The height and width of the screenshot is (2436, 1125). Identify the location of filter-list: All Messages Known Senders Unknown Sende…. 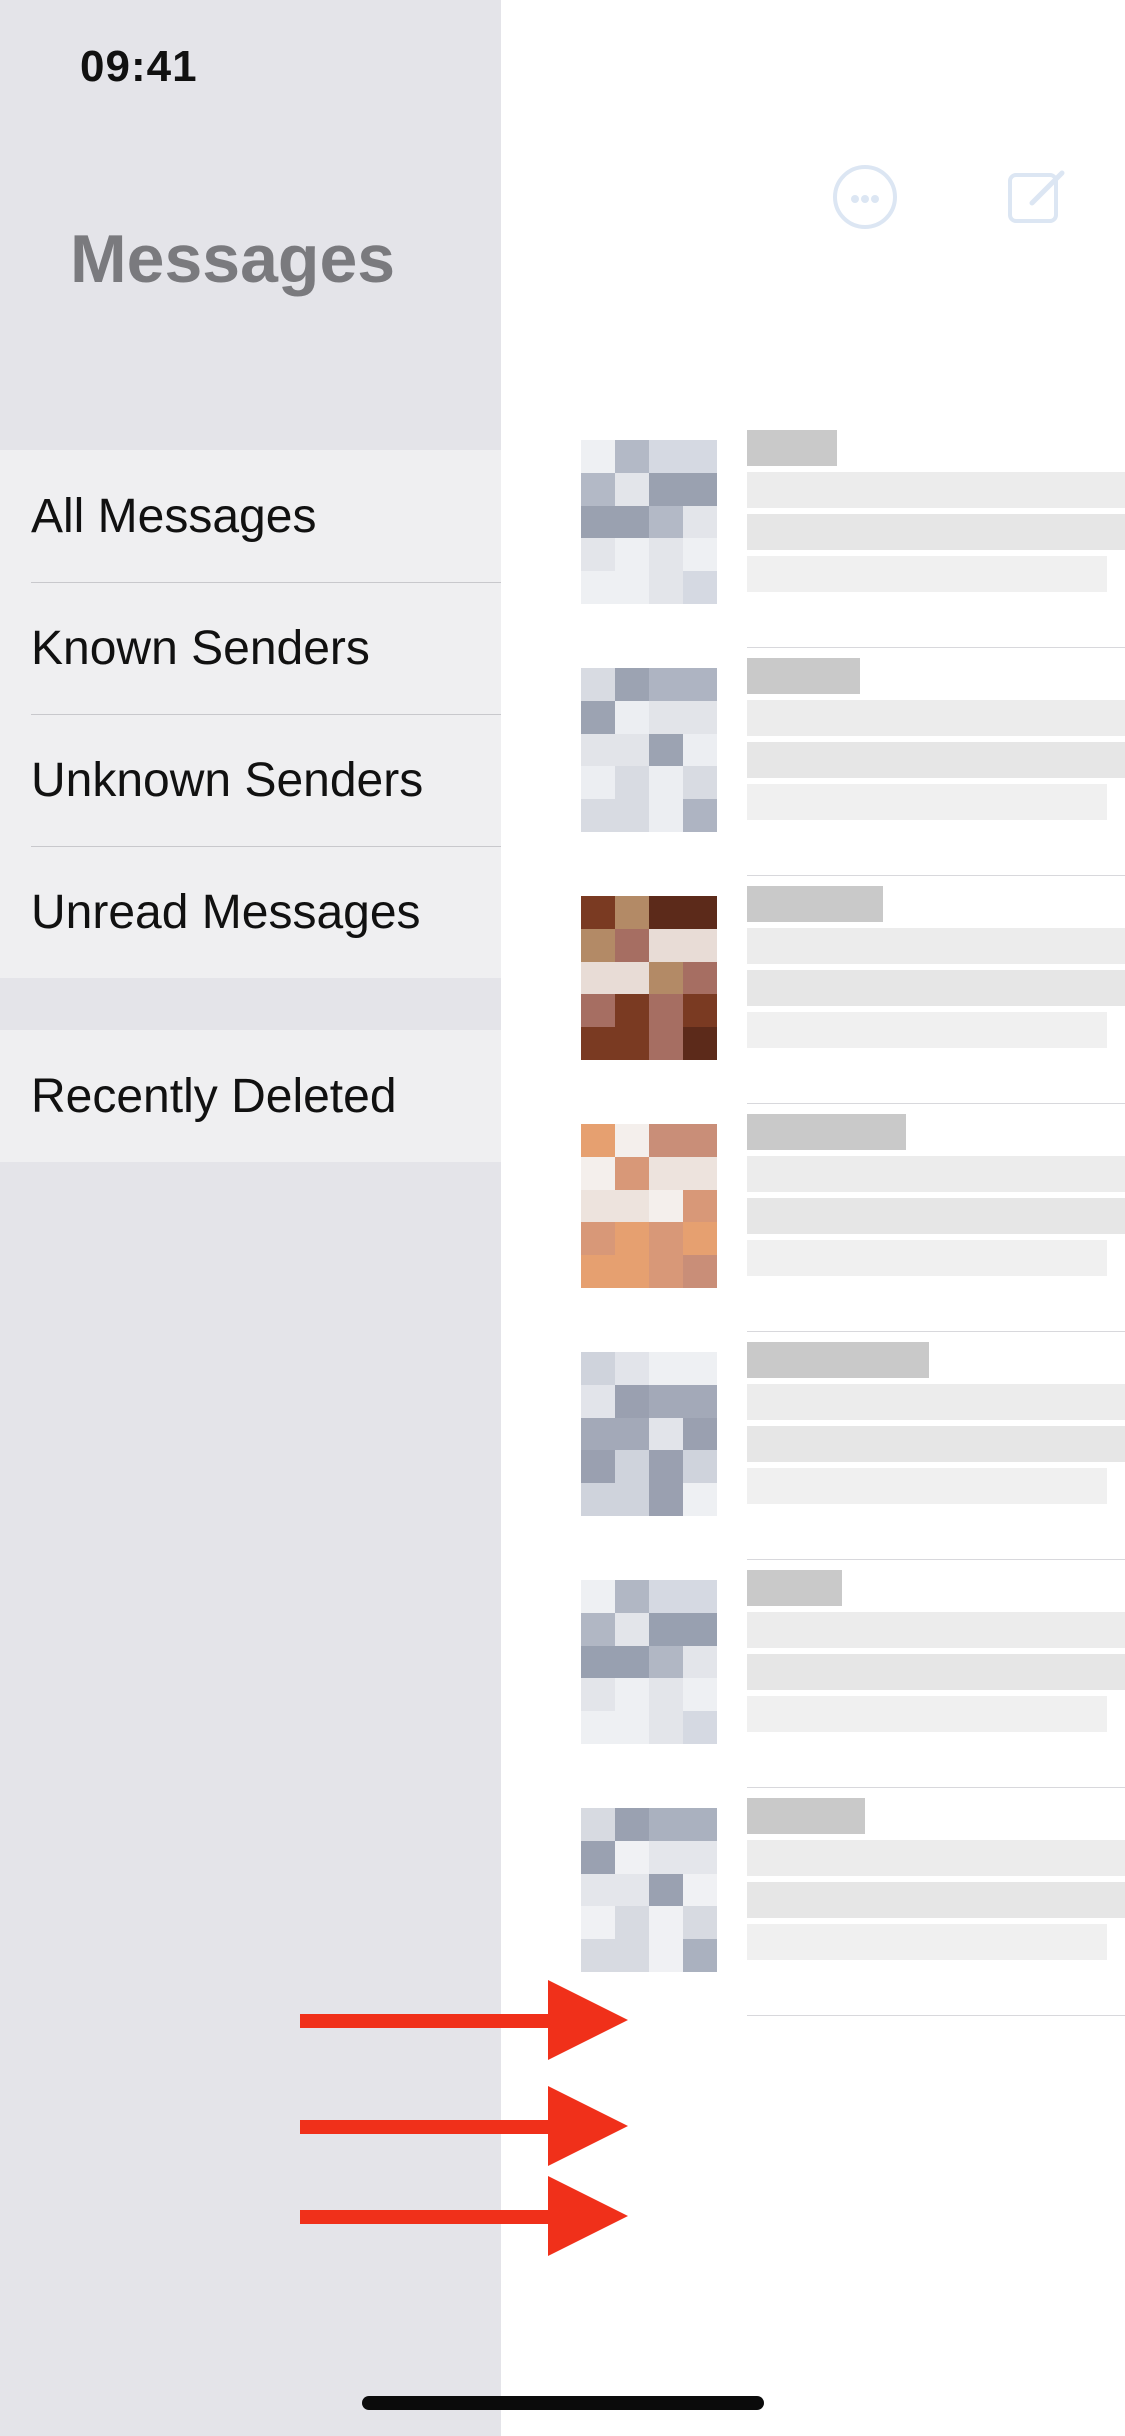
(250, 714).